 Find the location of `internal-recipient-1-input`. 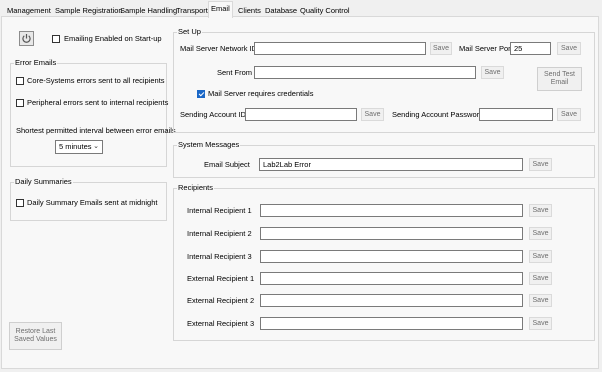

internal-recipient-1-input is located at coordinates (391, 210).